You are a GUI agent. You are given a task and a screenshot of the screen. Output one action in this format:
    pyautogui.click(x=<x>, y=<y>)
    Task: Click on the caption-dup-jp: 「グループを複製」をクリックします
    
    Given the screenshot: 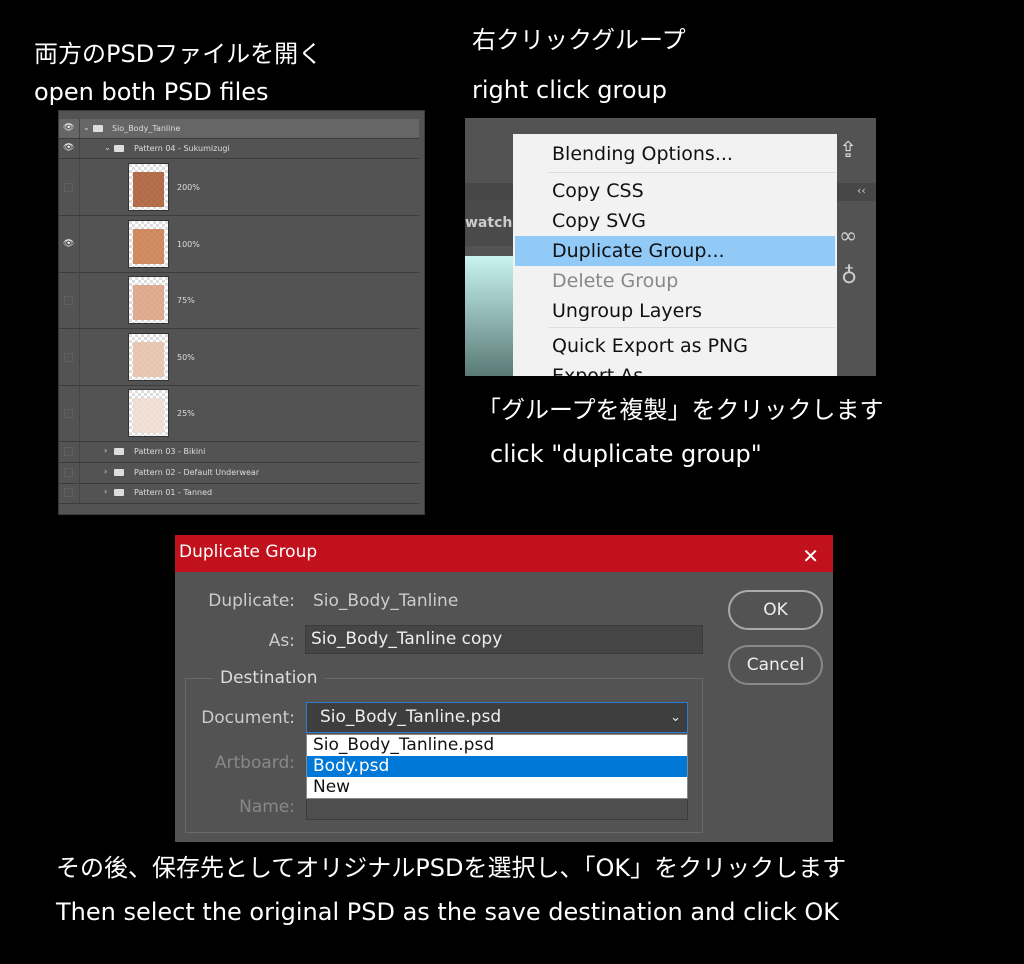 What is the action you would take?
    pyautogui.click(x=680, y=410)
    